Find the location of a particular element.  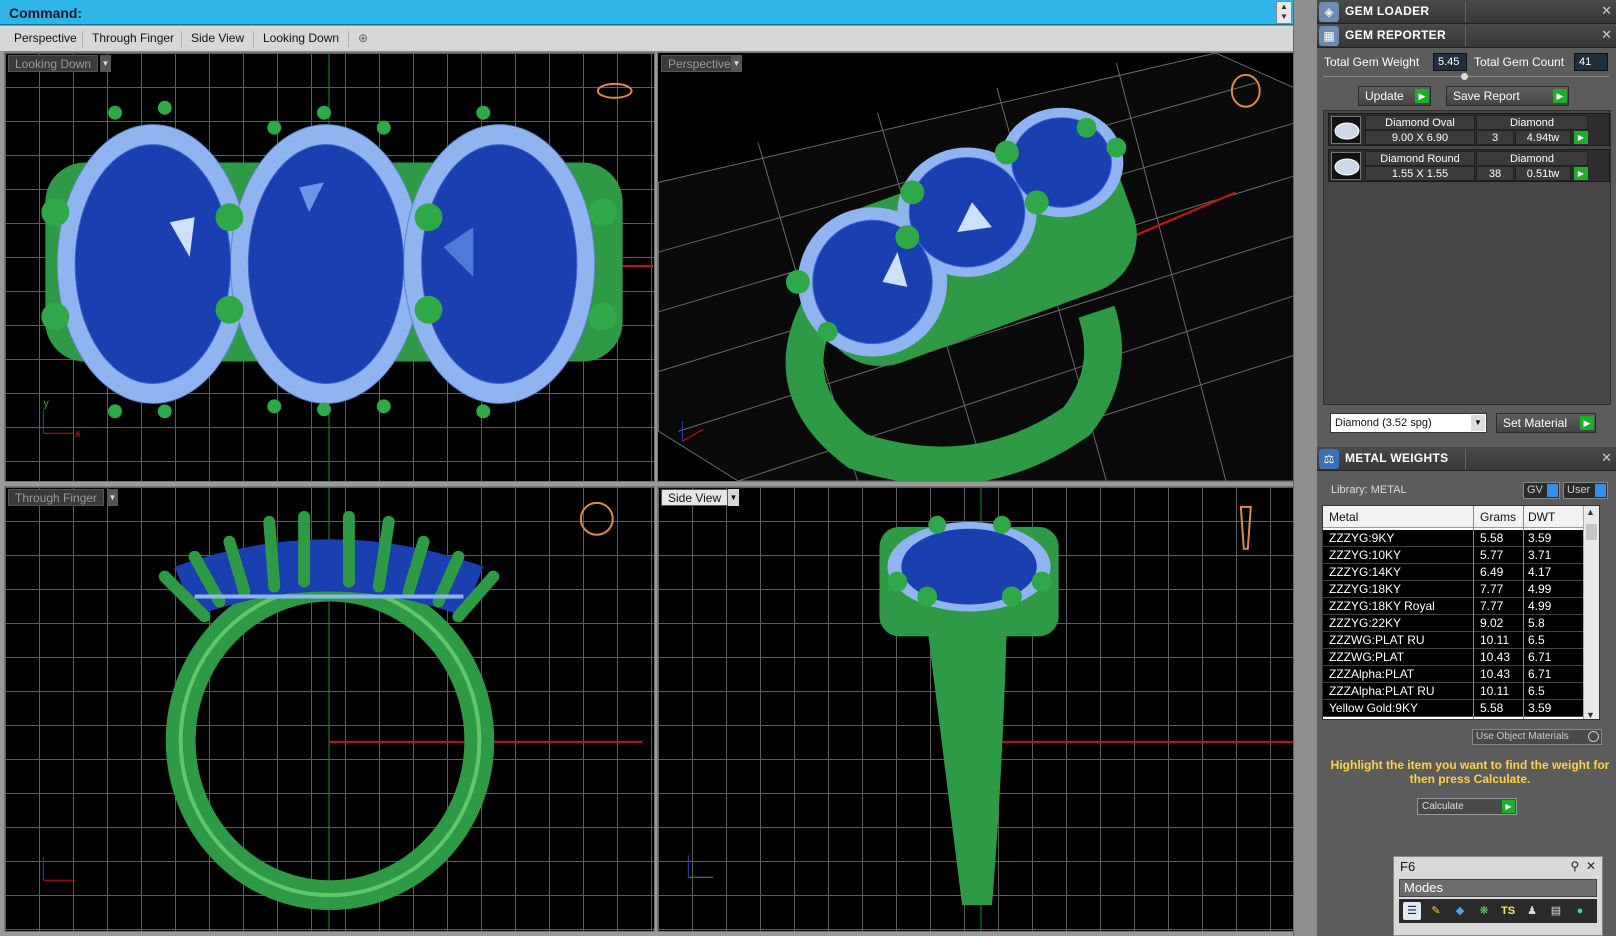

table-row: Yellow Gold:9KY 5.58 3.59 is located at coordinates (1454, 708).